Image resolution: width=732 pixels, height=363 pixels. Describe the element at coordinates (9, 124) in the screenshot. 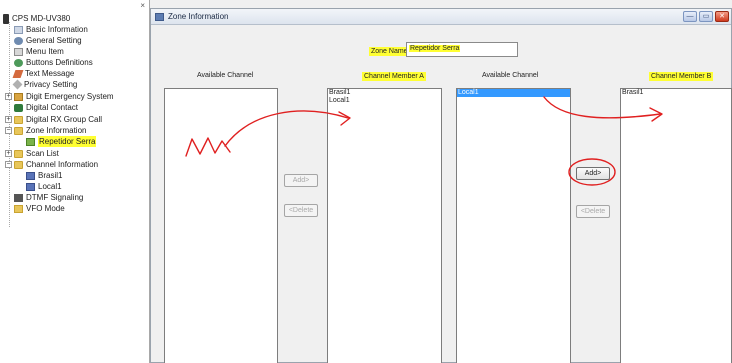

I see `tree-guide-line` at that location.